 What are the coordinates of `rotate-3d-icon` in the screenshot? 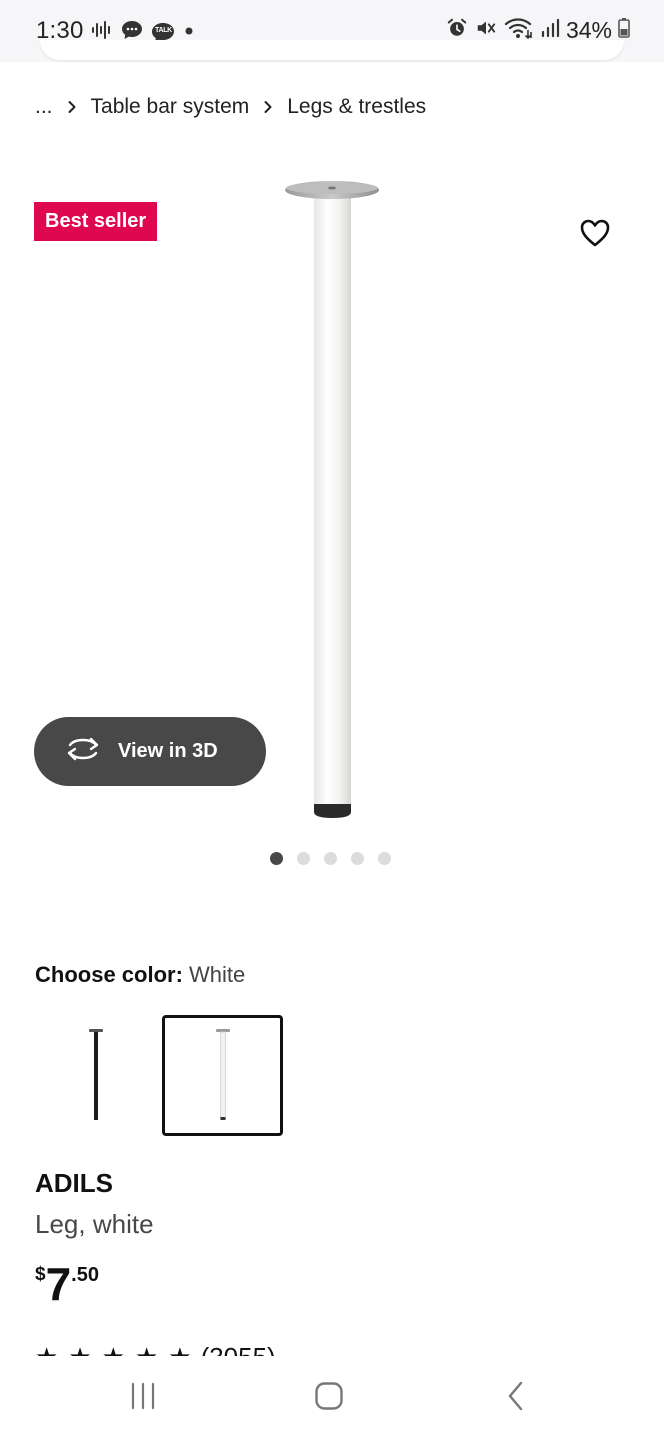 It's located at (83, 752).